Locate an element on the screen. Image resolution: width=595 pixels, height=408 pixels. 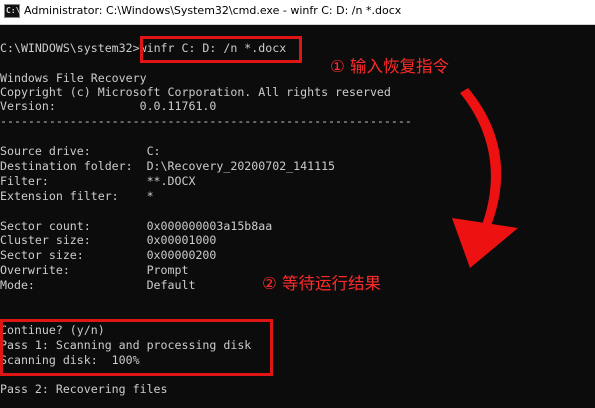
cmd-icon: C:\ is located at coordinates (12, 11).